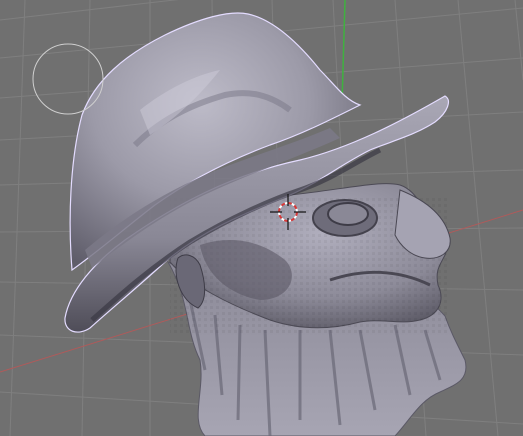 The image size is (523, 436). What do you see at coordinates (348, 214) in the screenshot?
I see `eyeball` at bounding box center [348, 214].